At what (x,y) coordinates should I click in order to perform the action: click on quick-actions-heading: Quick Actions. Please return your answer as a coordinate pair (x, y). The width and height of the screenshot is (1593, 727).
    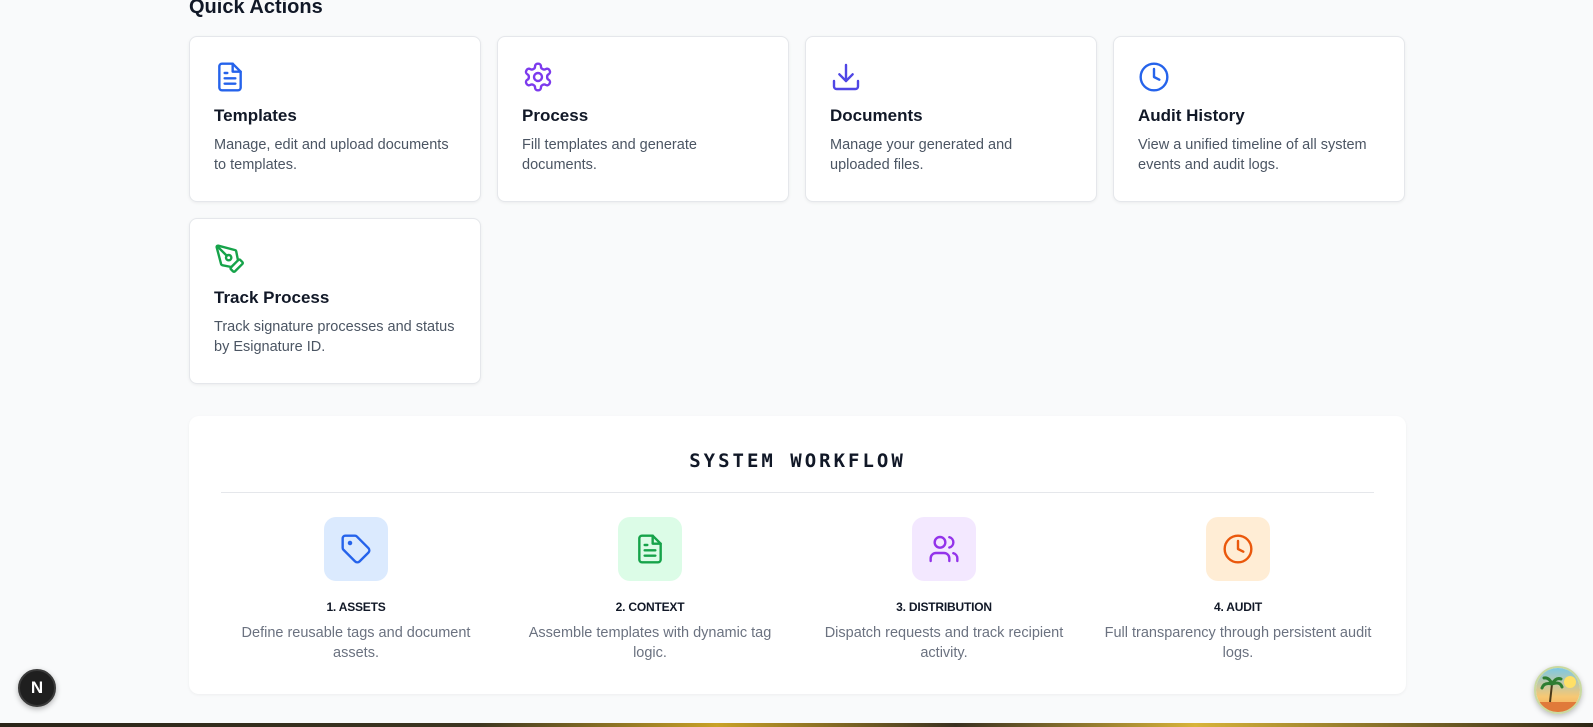
    Looking at the image, I should click on (256, 9).